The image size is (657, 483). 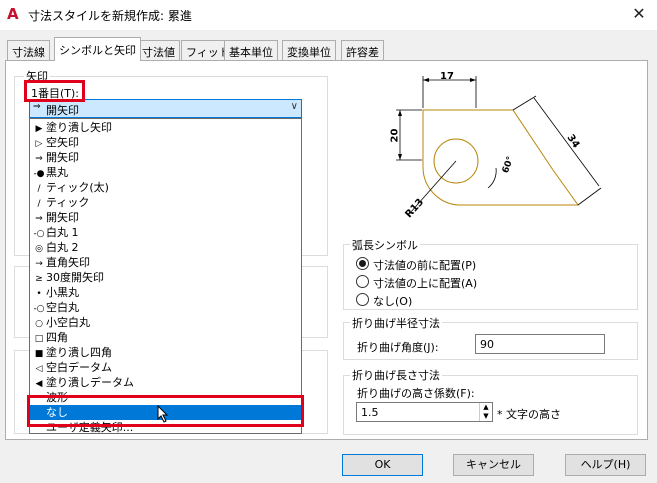 What do you see at coordinates (163, 414) in the screenshot?
I see `mouse-cursor-icon` at bounding box center [163, 414].